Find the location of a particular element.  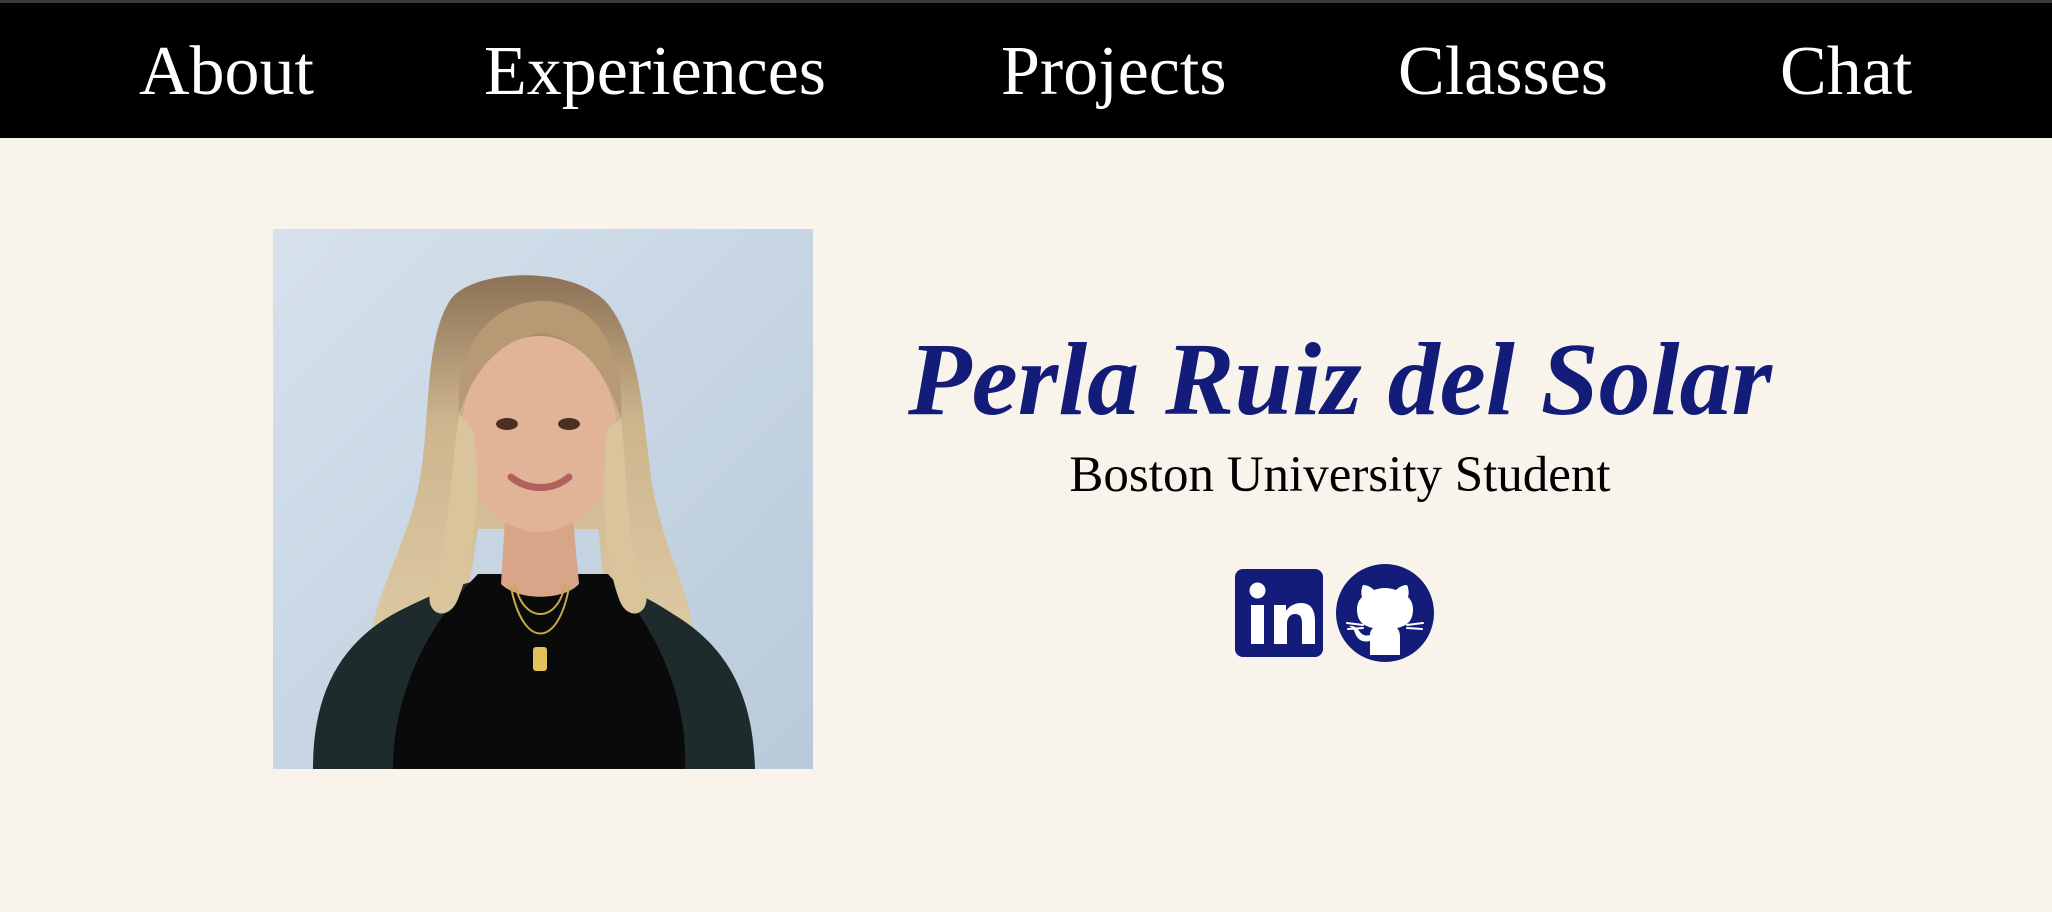

linkedin-icon is located at coordinates (1279, 613).